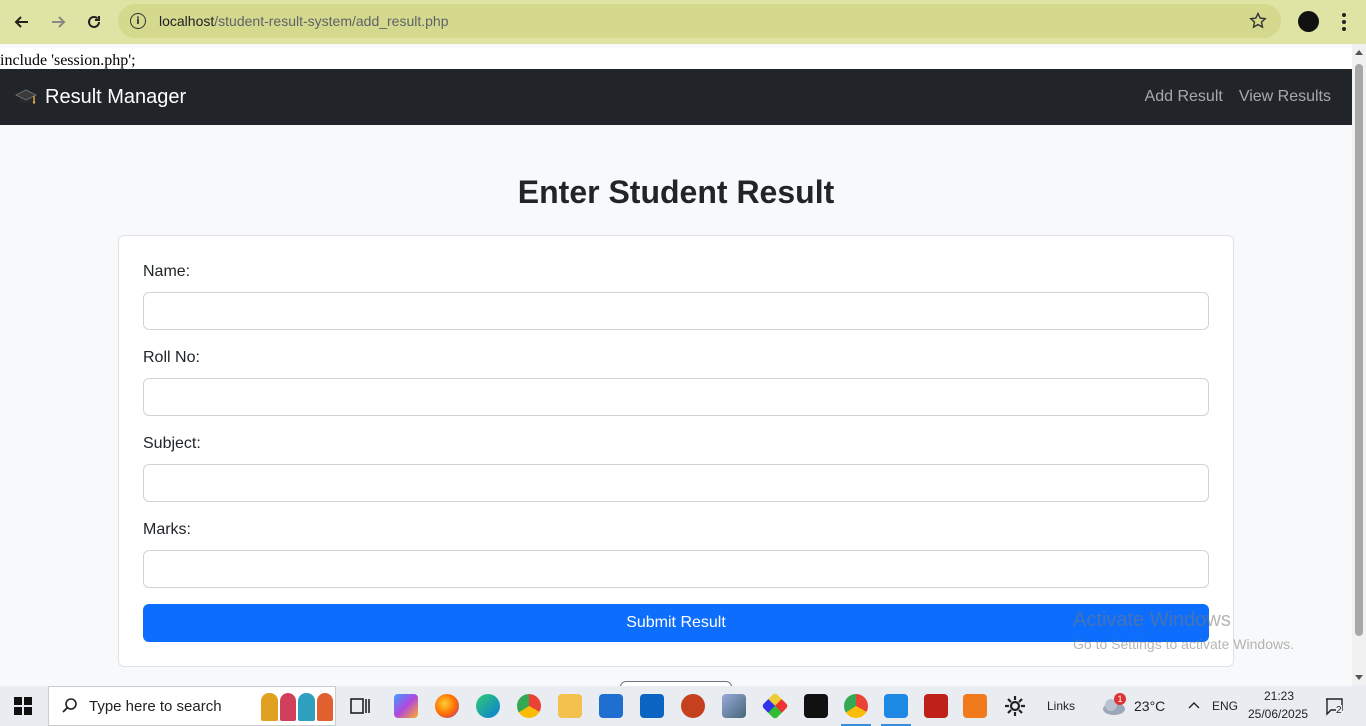  I want to click on temperature: 23°C, so click(1149, 706).